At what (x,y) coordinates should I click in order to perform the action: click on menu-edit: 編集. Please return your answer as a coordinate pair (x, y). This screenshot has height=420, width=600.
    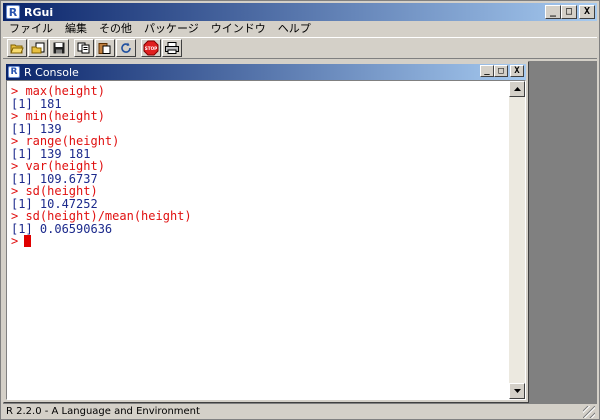
    Looking at the image, I should click on (76, 29).